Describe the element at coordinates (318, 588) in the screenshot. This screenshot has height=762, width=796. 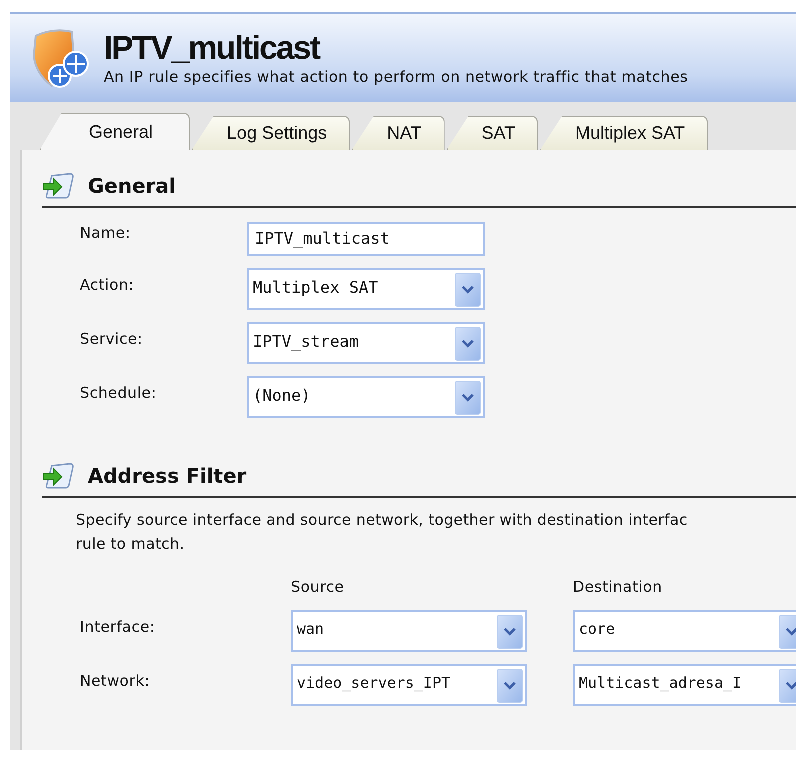
I see `column-heading: Source` at that location.